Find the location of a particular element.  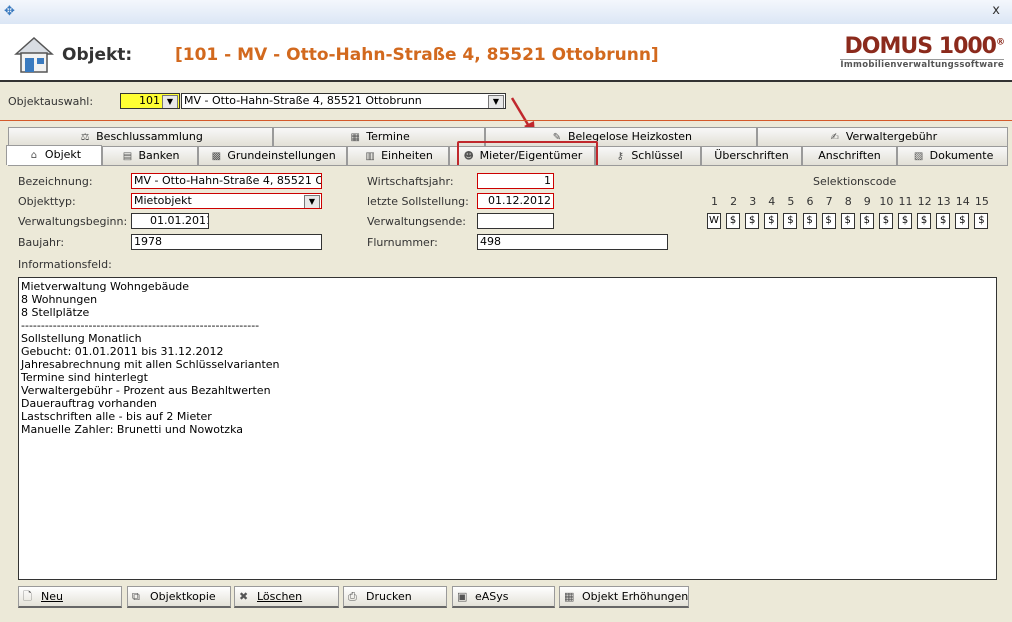

selektionscode-number: 5 is located at coordinates (791, 201).